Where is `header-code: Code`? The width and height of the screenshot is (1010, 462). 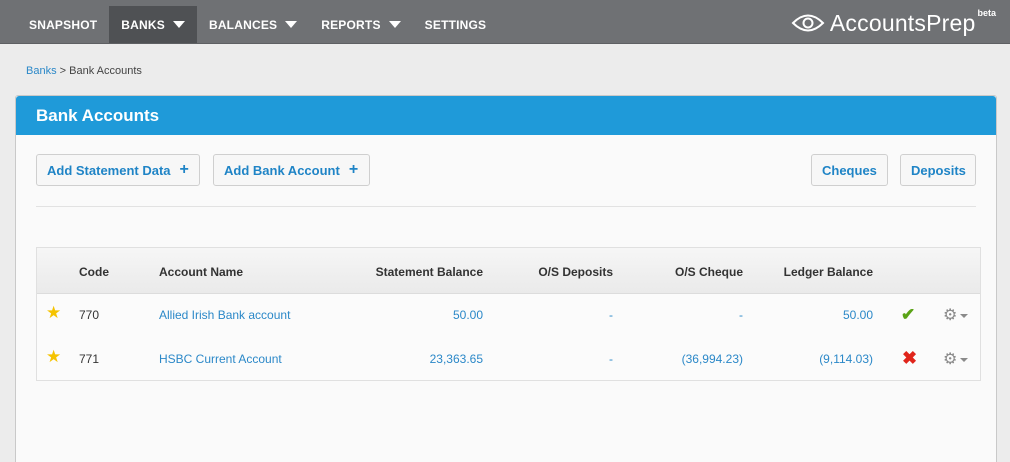 header-code: Code is located at coordinates (94, 272).